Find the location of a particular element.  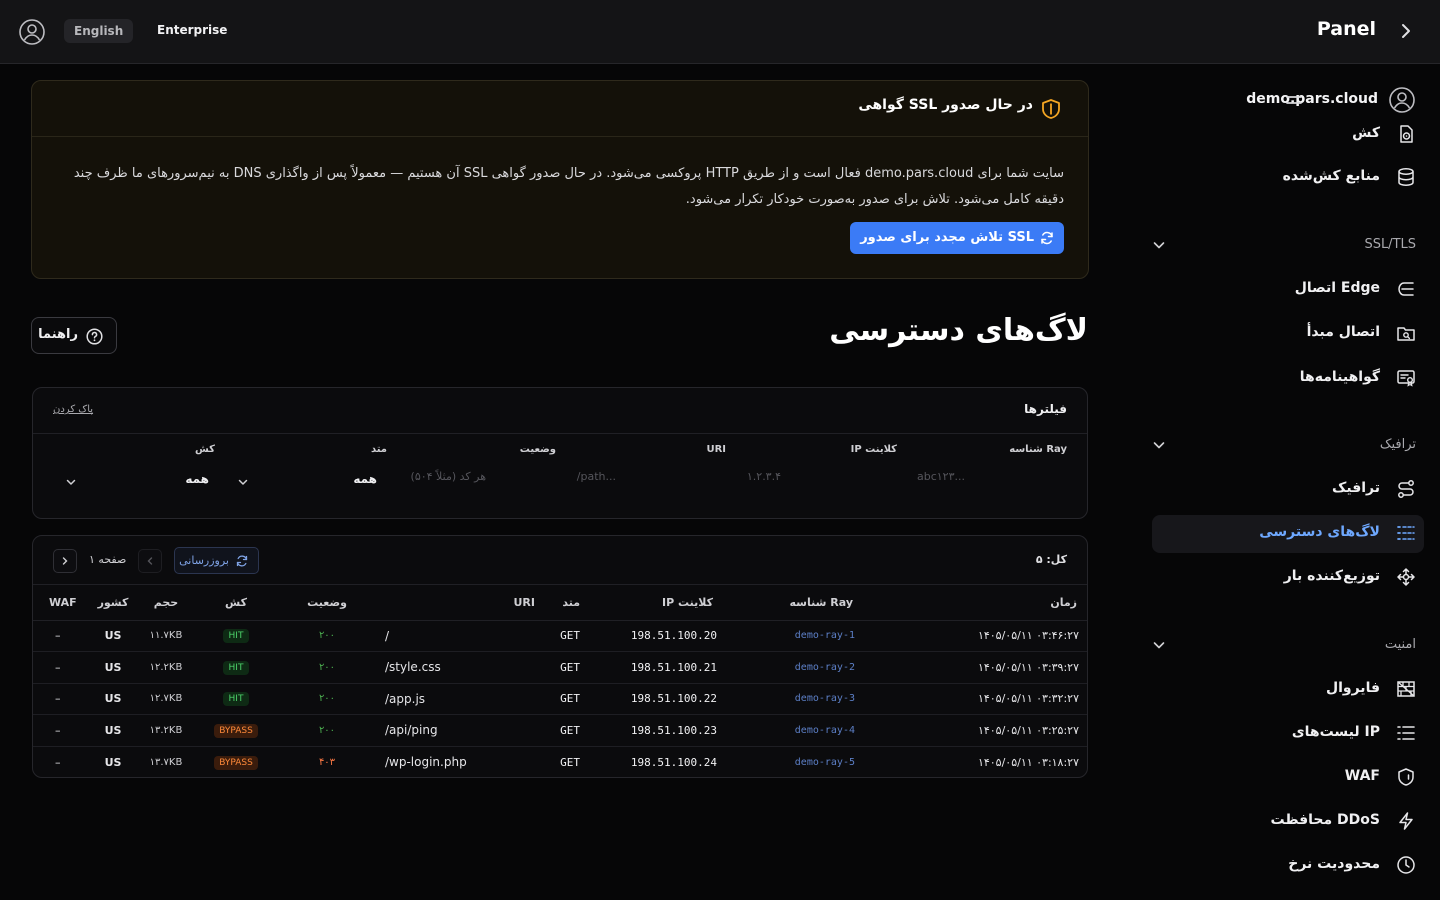

sidebar-item-traffic: ترافیک is located at coordinates (1287, 489).